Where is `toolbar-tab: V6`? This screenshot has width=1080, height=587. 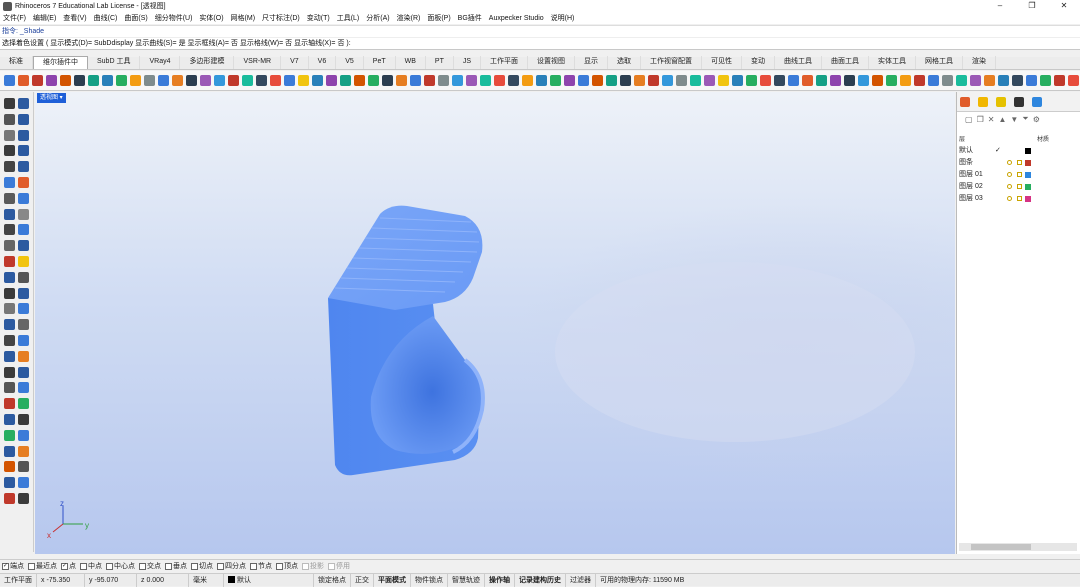
toolbar-tab: V6 is located at coordinates (323, 62).